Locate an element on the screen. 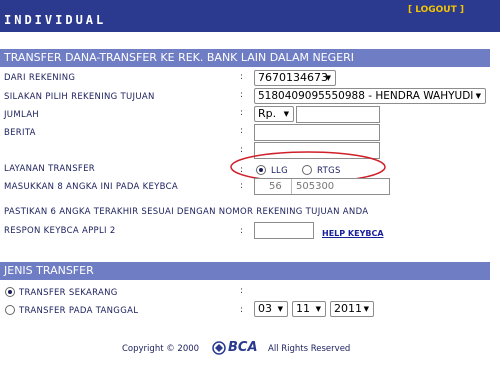  transfer-tanggal-radio is located at coordinates (10, 310).